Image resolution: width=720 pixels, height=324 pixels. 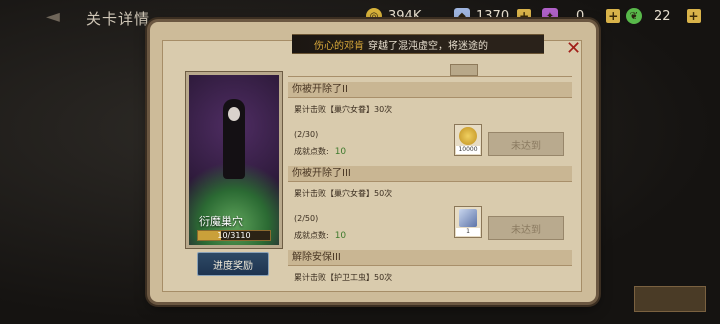 What do you see at coordinates (306, 218) in the screenshot?
I see `achievement-progress: (2/50)` at bounding box center [306, 218].